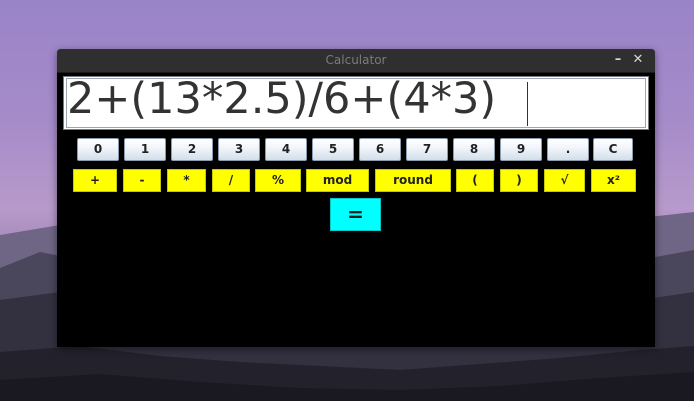 This screenshot has height=401, width=694. What do you see at coordinates (474, 149) in the screenshot?
I see `digit-8-button: 8` at bounding box center [474, 149].